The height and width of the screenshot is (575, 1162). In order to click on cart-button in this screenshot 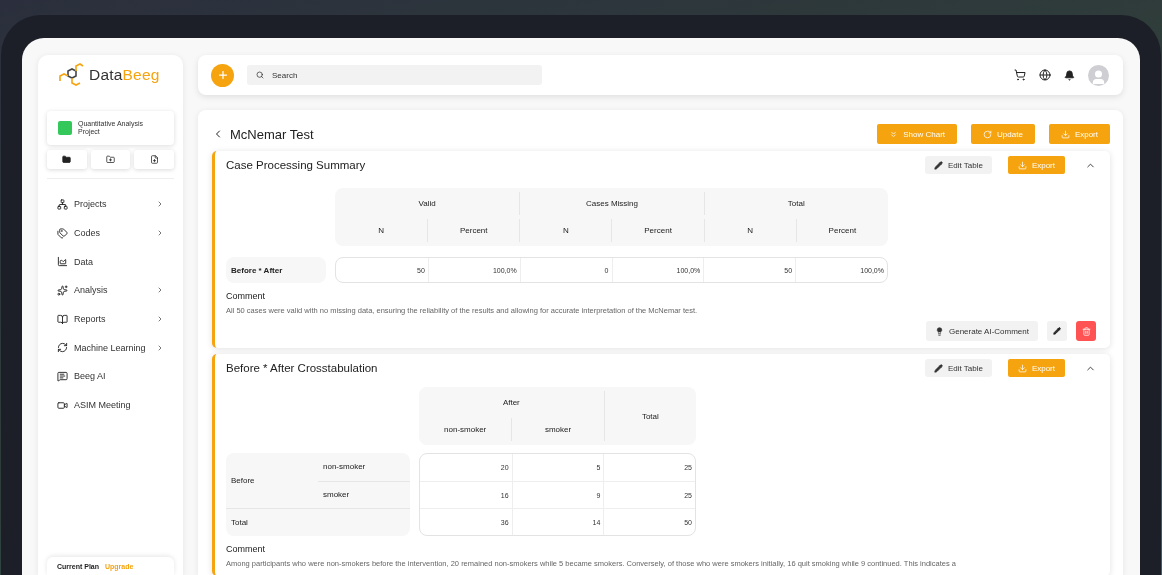, I will do `click(1020, 75)`.